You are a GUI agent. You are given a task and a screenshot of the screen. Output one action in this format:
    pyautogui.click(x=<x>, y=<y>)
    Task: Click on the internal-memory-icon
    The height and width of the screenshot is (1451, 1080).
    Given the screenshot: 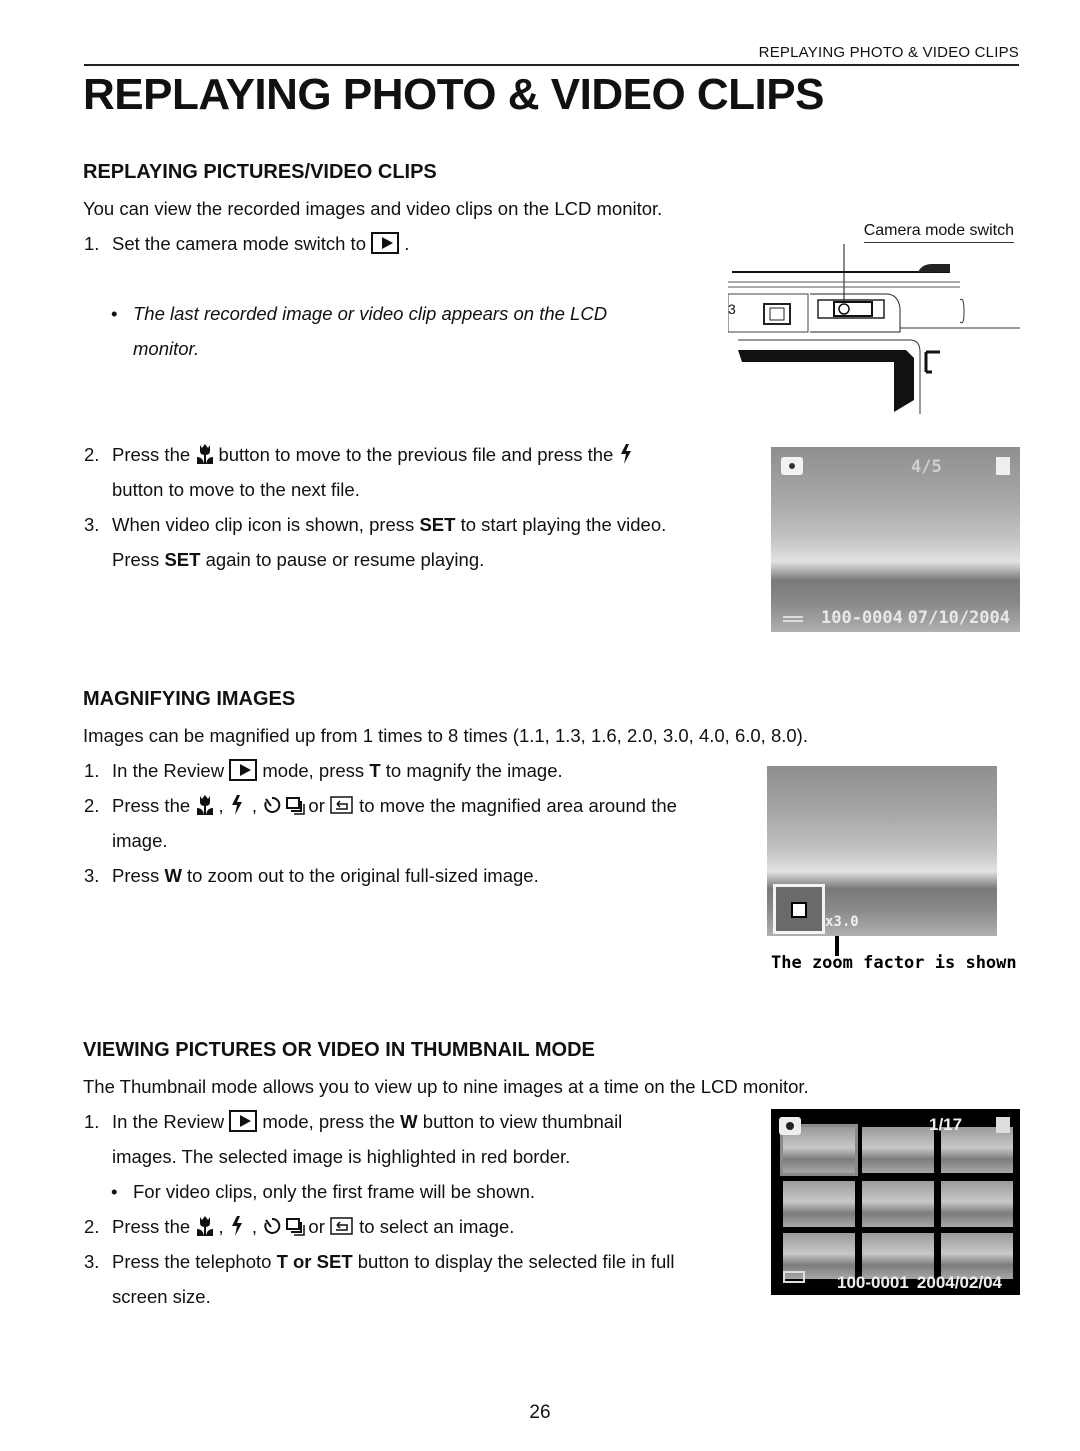 What is the action you would take?
    pyautogui.click(x=1003, y=1125)
    